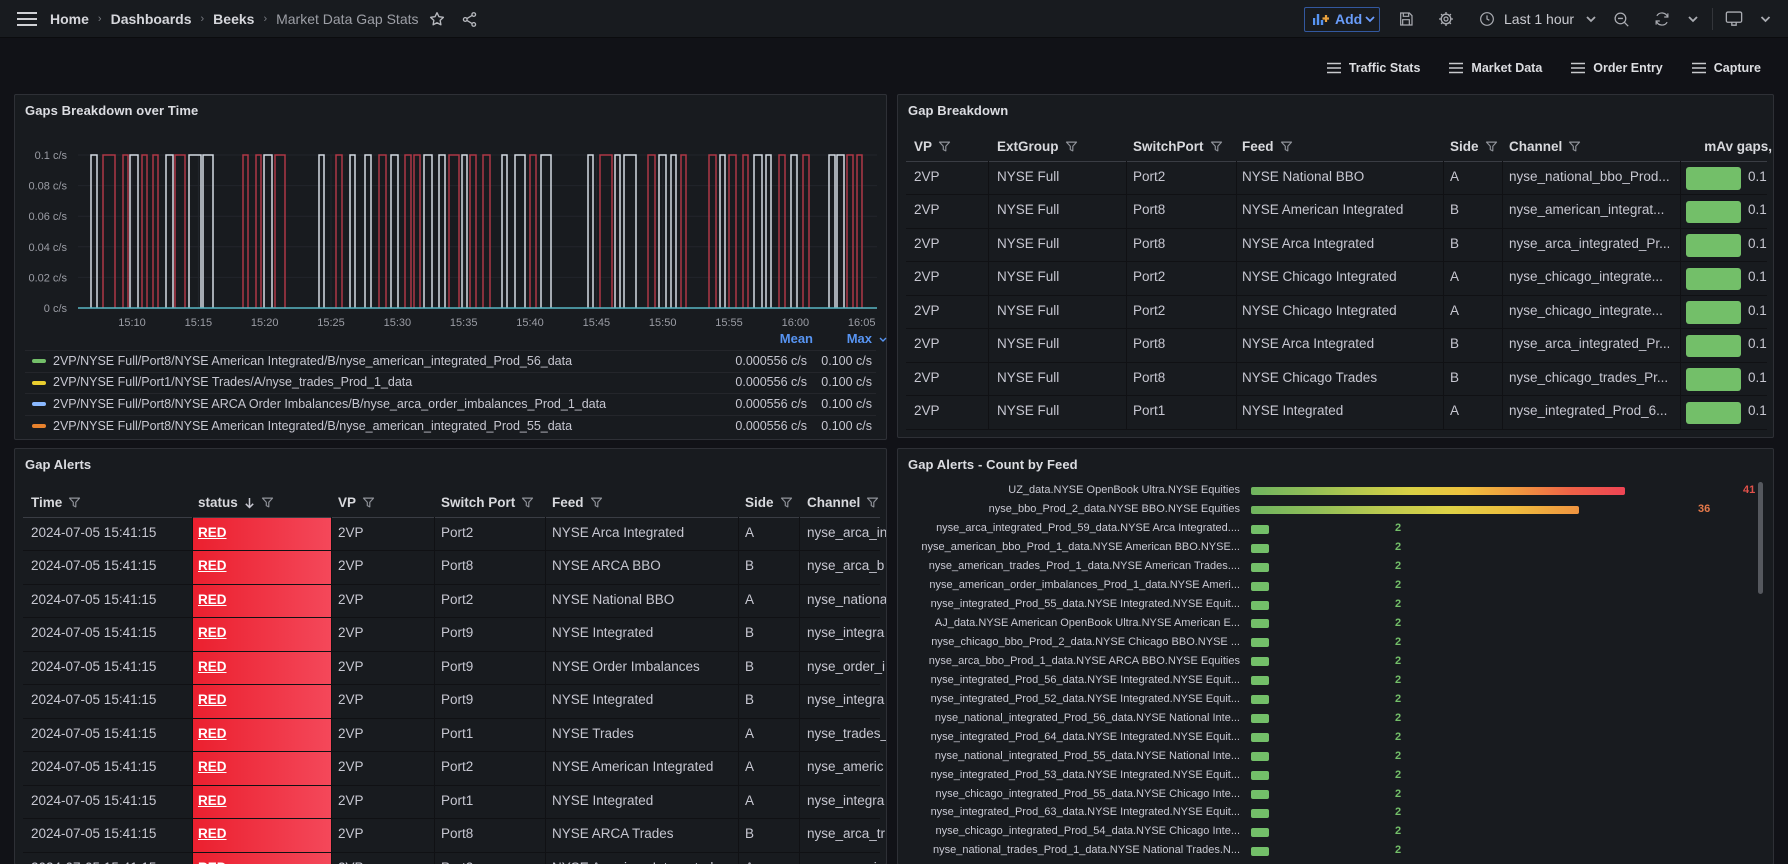 Image resolution: width=1788 pixels, height=864 pixels. I want to click on svg-text: 15:55, so click(729, 323).